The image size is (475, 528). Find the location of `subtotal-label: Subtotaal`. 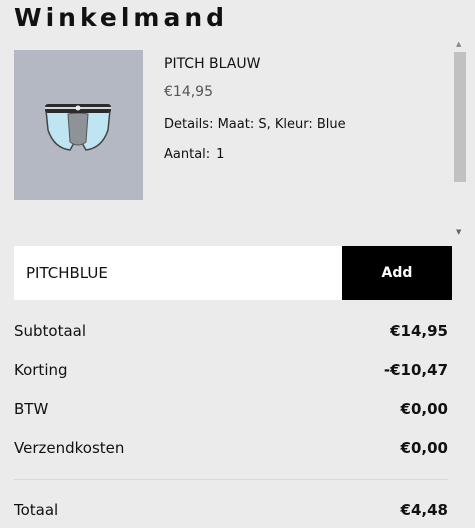

subtotal-label: Subtotaal is located at coordinates (50, 331).